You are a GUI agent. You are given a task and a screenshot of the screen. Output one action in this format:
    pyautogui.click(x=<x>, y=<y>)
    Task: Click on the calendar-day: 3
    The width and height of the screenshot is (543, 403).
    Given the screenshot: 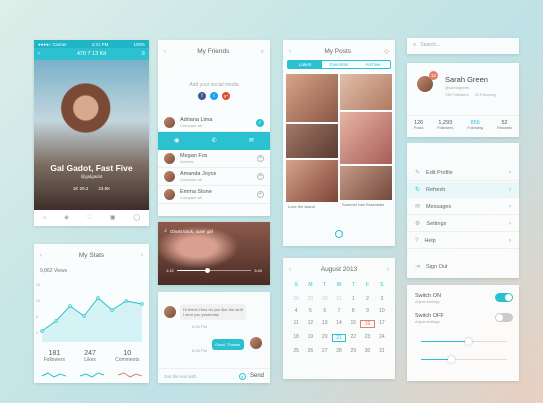 What is the action you would take?
    pyautogui.click(x=382, y=299)
    